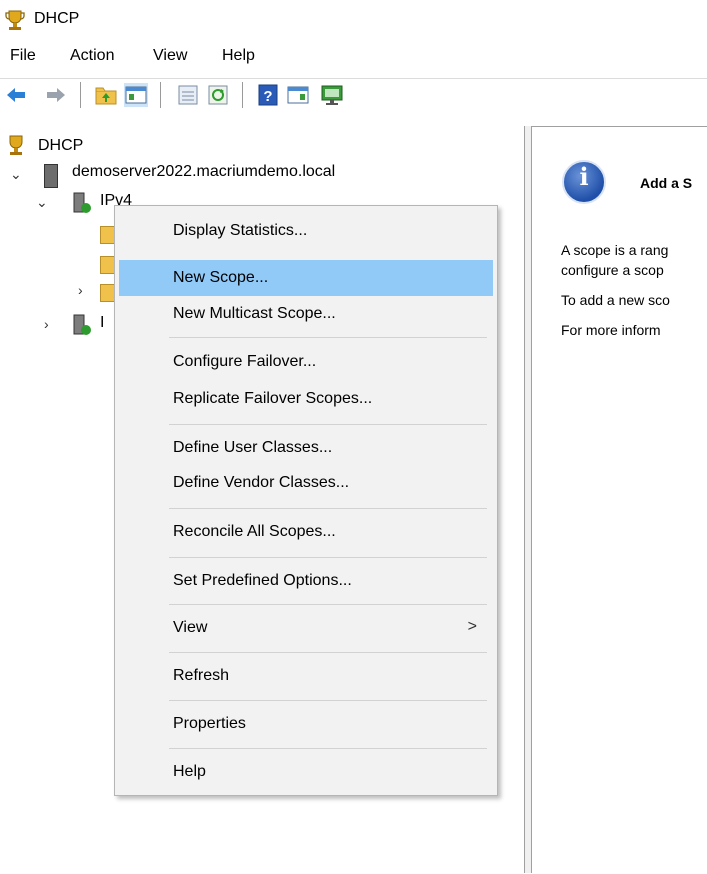 This screenshot has height=874, width=707. I want to click on tree-node-ipv6: I, so click(102, 323).